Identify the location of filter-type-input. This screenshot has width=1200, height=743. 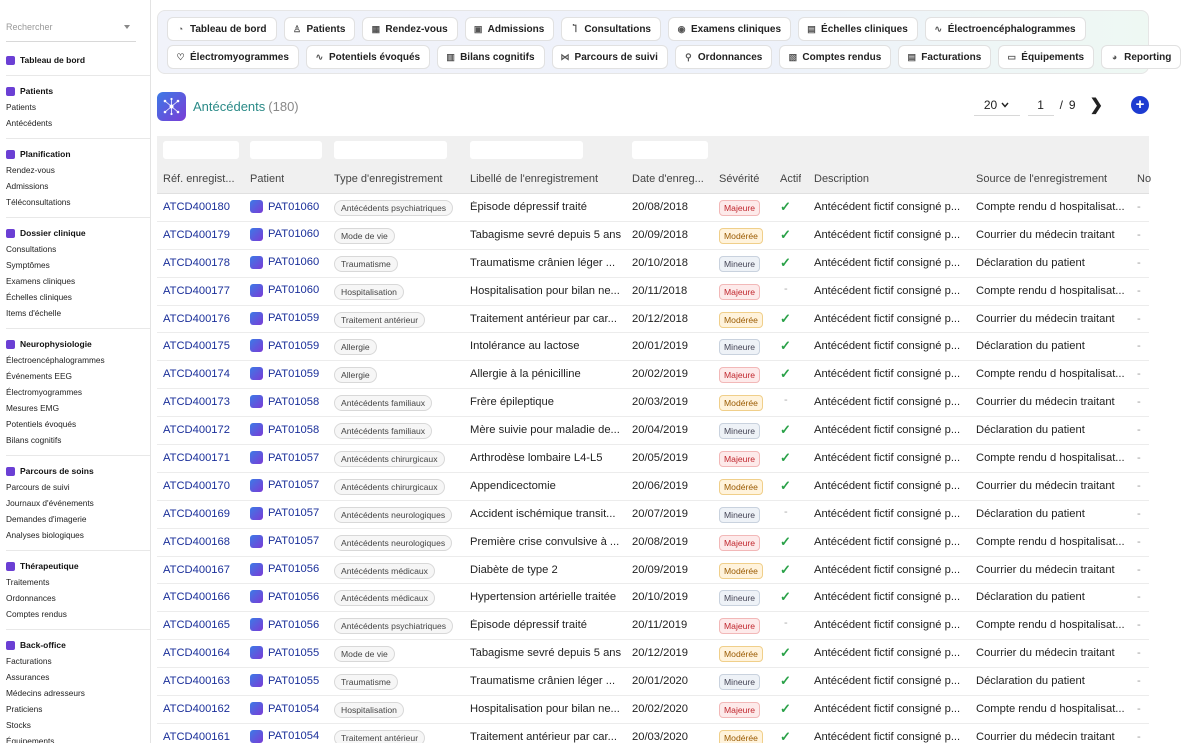
(390, 150).